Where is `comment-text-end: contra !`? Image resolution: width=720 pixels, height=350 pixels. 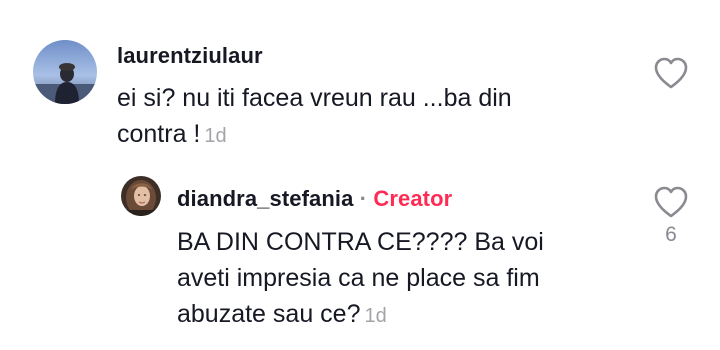 comment-text-end: contra ! is located at coordinates (159, 134).